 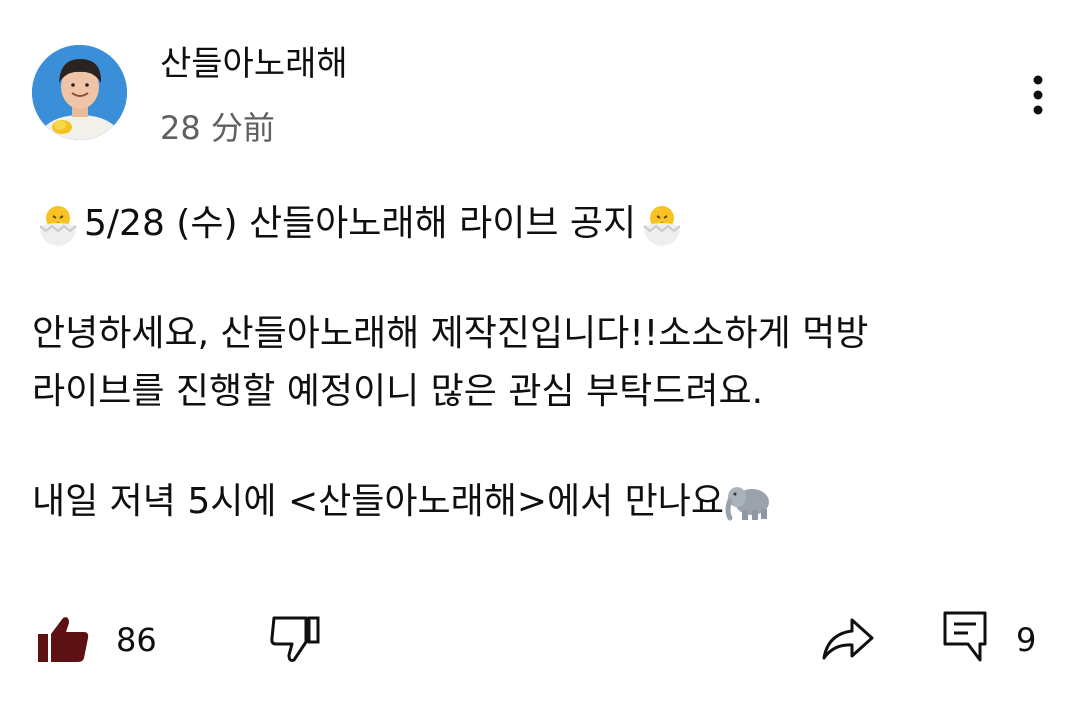 What do you see at coordinates (1026, 640) in the screenshot?
I see `comment-count: 9` at bounding box center [1026, 640].